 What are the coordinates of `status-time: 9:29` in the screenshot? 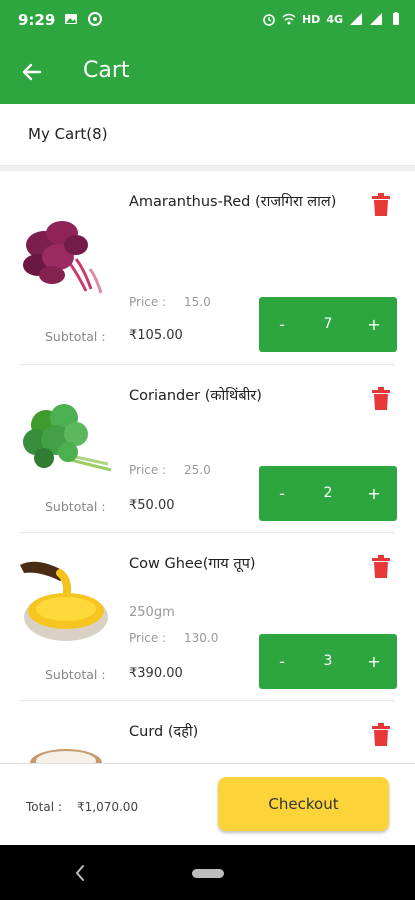 It's located at (37, 20).